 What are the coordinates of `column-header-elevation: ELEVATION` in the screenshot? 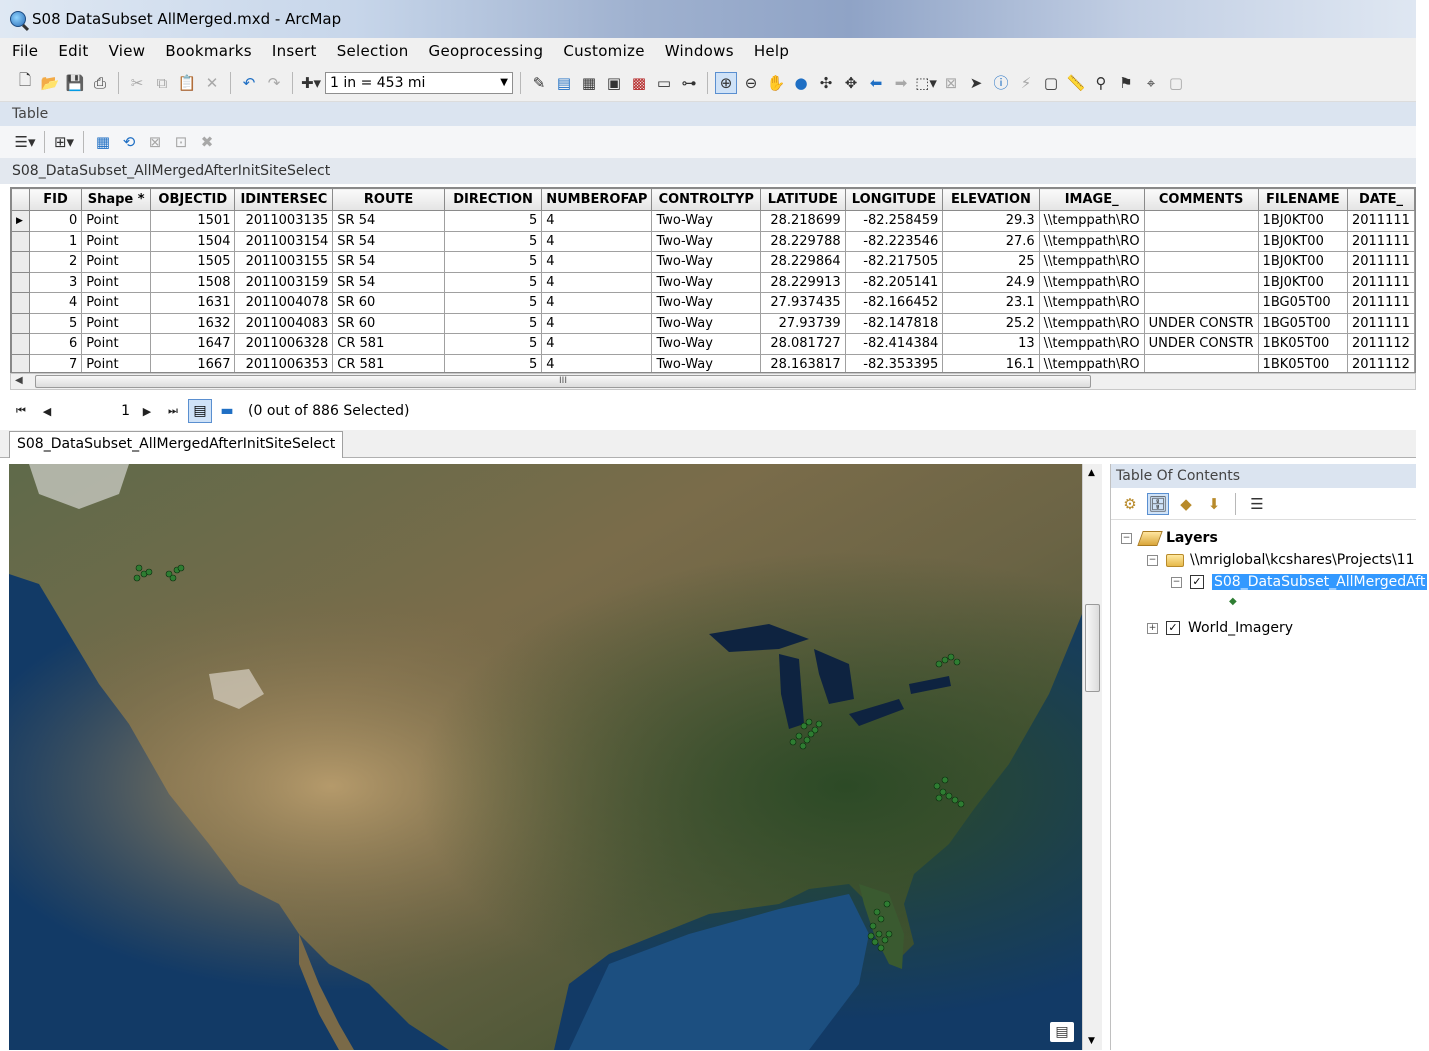 It's located at (991, 199).